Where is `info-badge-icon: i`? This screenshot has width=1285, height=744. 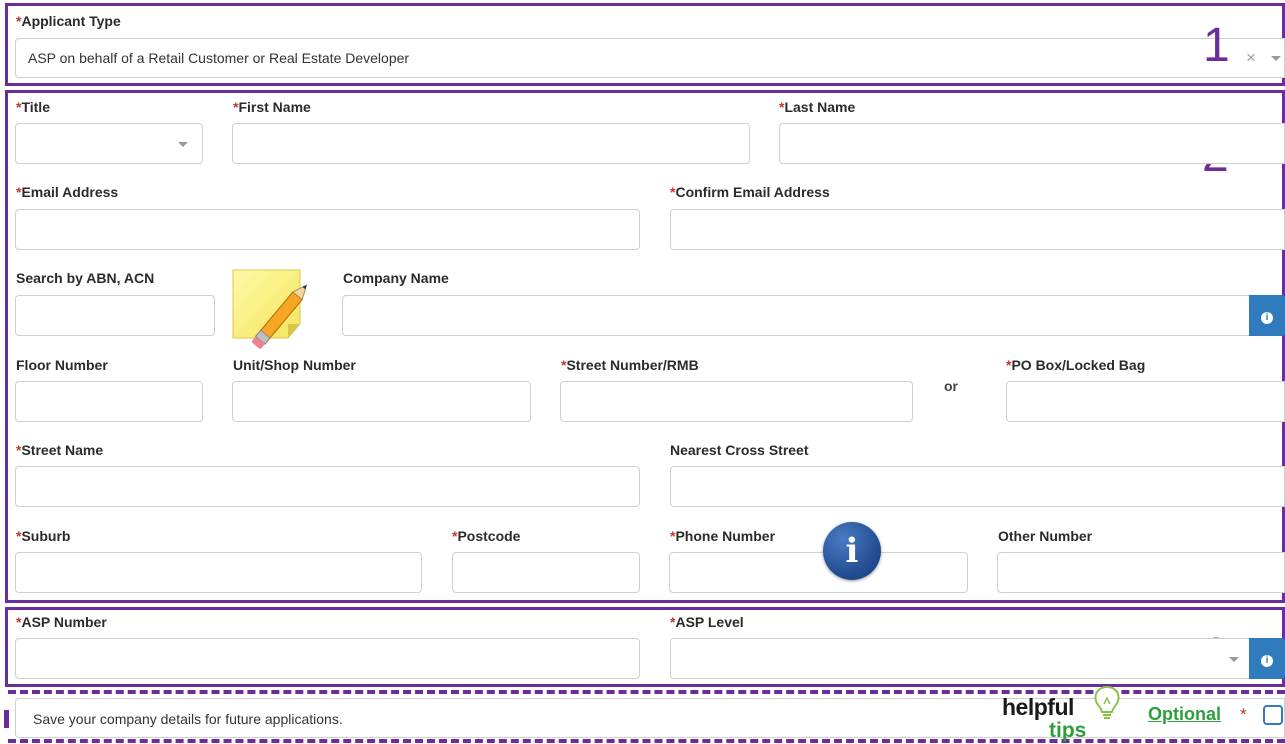
info-badge-icon: i is located at coordinates (852, 551).